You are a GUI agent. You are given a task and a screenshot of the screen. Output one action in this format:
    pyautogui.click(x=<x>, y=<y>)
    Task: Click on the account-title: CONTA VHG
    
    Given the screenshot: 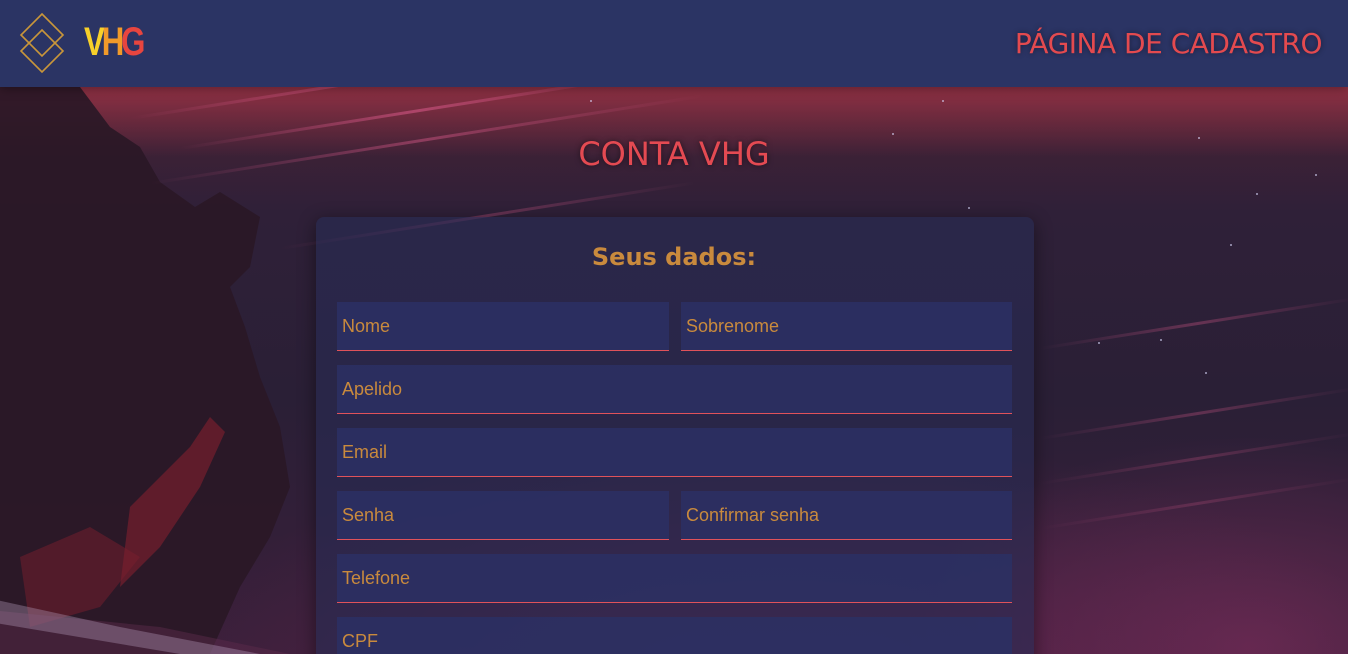 What is the action you would take?
    pyautogui.click(x=674, y=154)
    